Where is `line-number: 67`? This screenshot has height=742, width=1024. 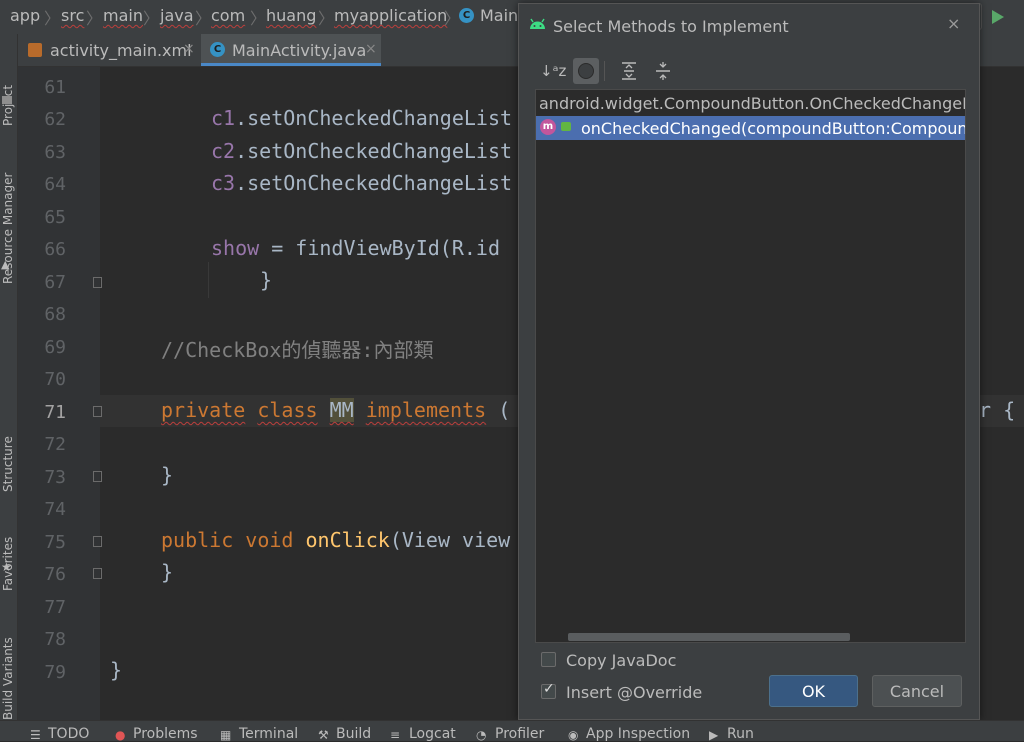
line-number: 67 is located at coordinates (55, 282).